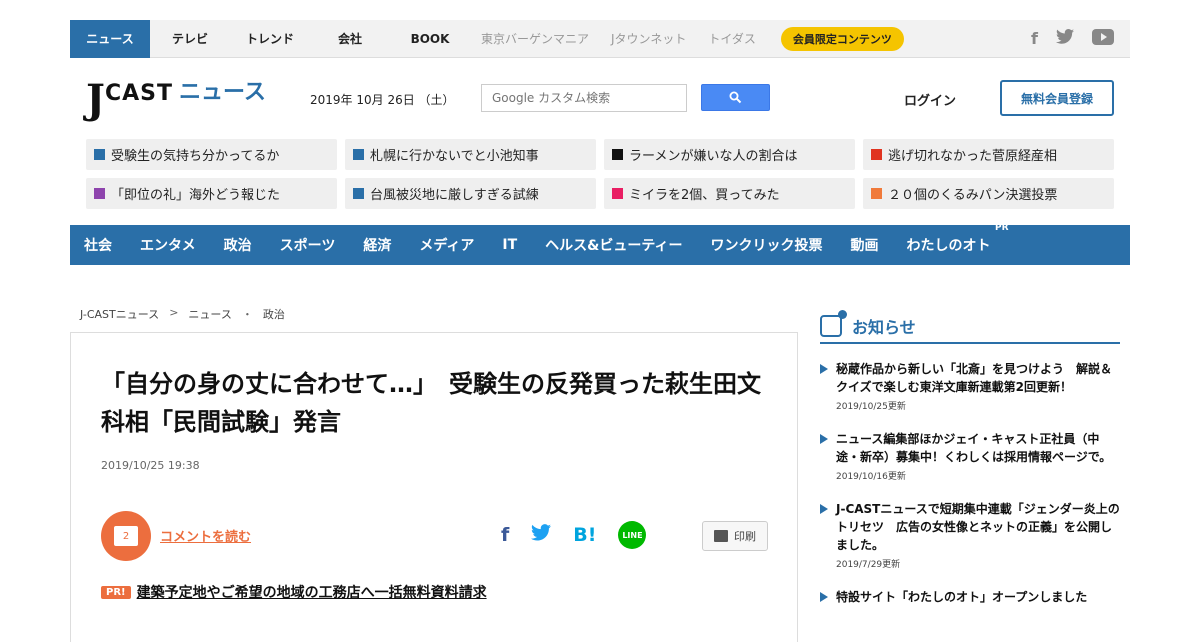 The image size is (1200, 642). I want to click on pr-ad: PR! 建築予定地やご希望の地域の工務店へ一括無料資料請求, so click(294, 592).